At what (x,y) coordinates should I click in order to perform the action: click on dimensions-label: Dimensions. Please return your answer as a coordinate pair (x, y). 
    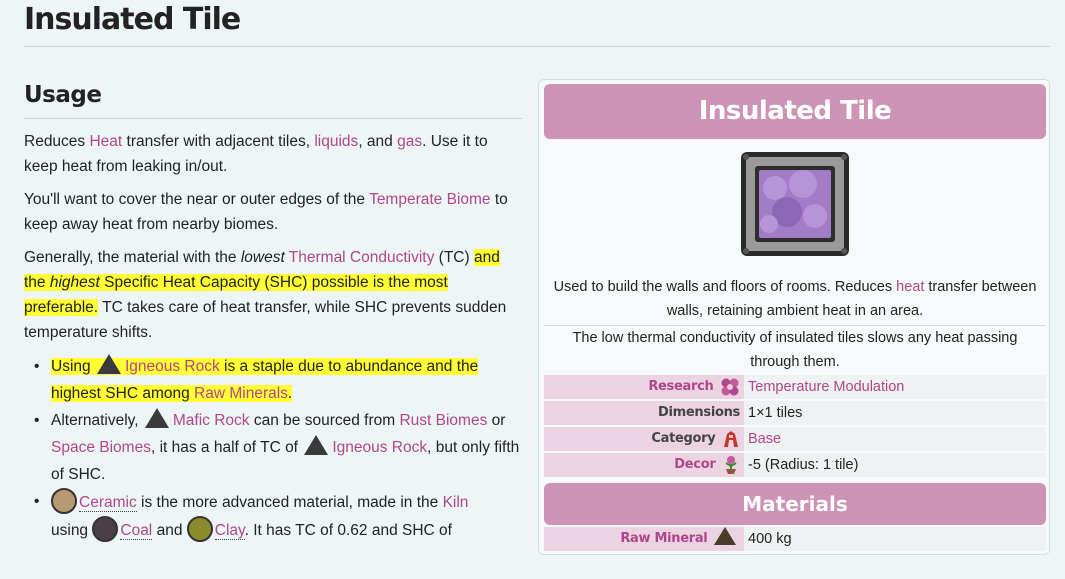
    Looking at the image, I should click on (699, 412).